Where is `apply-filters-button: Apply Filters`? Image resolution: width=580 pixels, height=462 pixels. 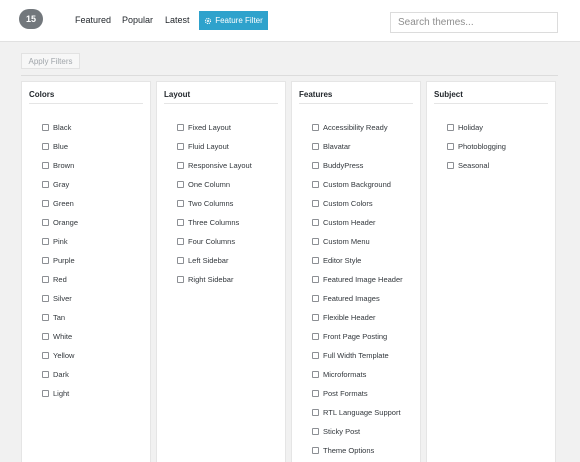 apply-filters-button: Apply Filters is located at coordinates (50, 61).